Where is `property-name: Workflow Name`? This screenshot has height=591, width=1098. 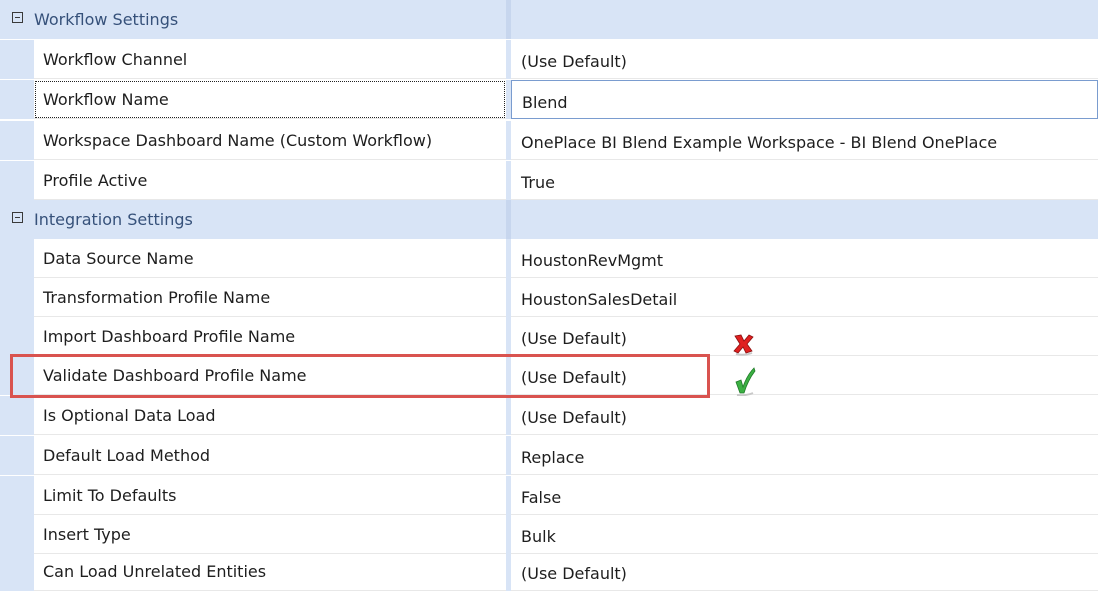 property-name: Workflow Name is located at coordinates (270, 99).